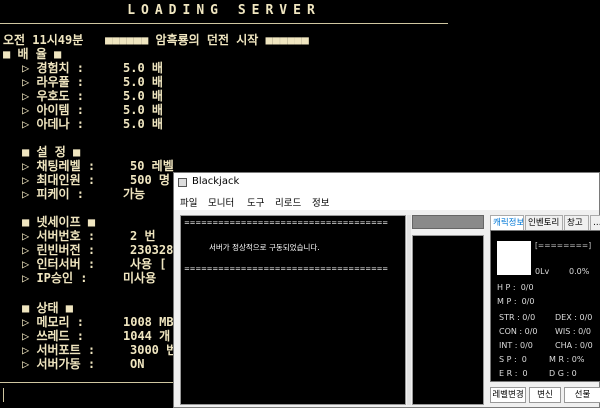 Image resolution: width=600 pixels, height=408 pixels. I want to click on dex-value: DEX : 0/0, so click(574, 317).